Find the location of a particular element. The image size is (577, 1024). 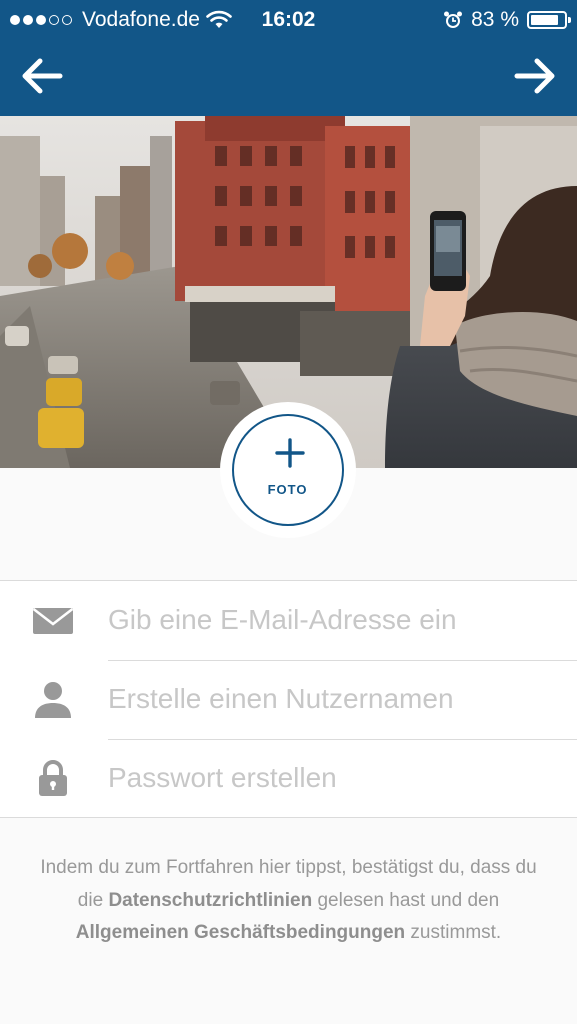

status-right: 83 % is located at coordinates (507, 20).